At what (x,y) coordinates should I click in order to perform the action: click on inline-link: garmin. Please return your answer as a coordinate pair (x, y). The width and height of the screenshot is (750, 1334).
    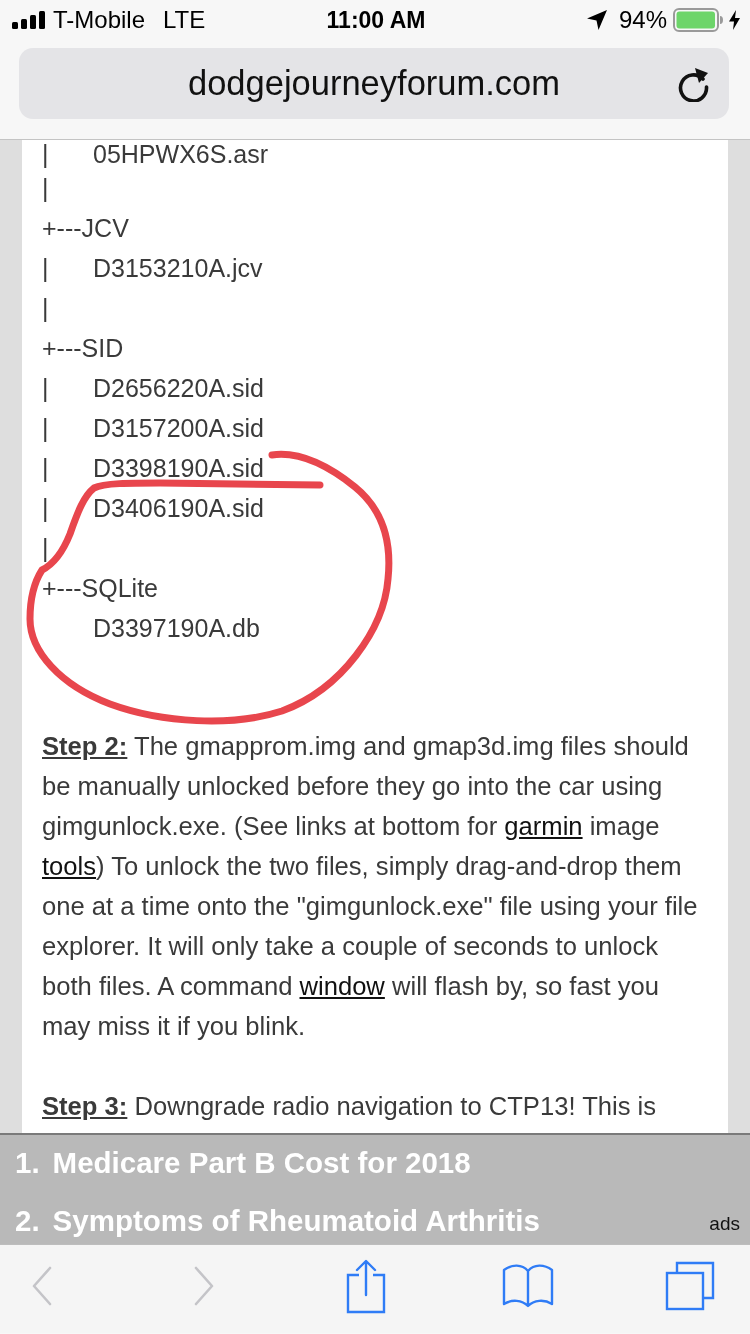
    Looking at the image, I should click on (543, 826).